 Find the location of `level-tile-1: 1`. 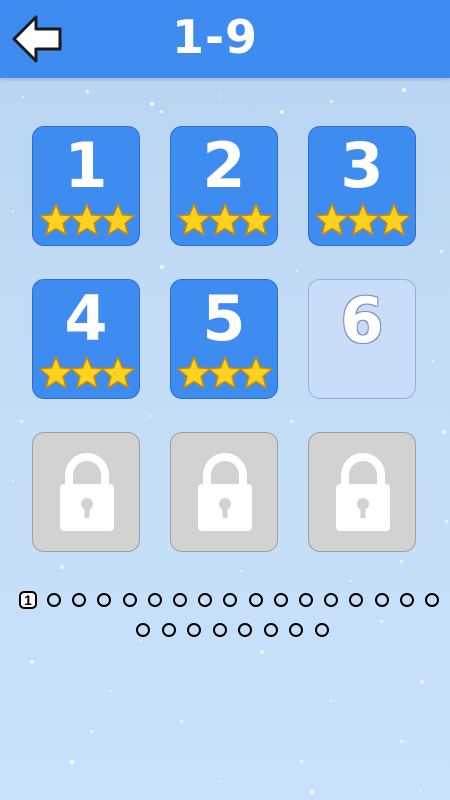

level-tile-1: 1 is located at coordinates (86, 186).